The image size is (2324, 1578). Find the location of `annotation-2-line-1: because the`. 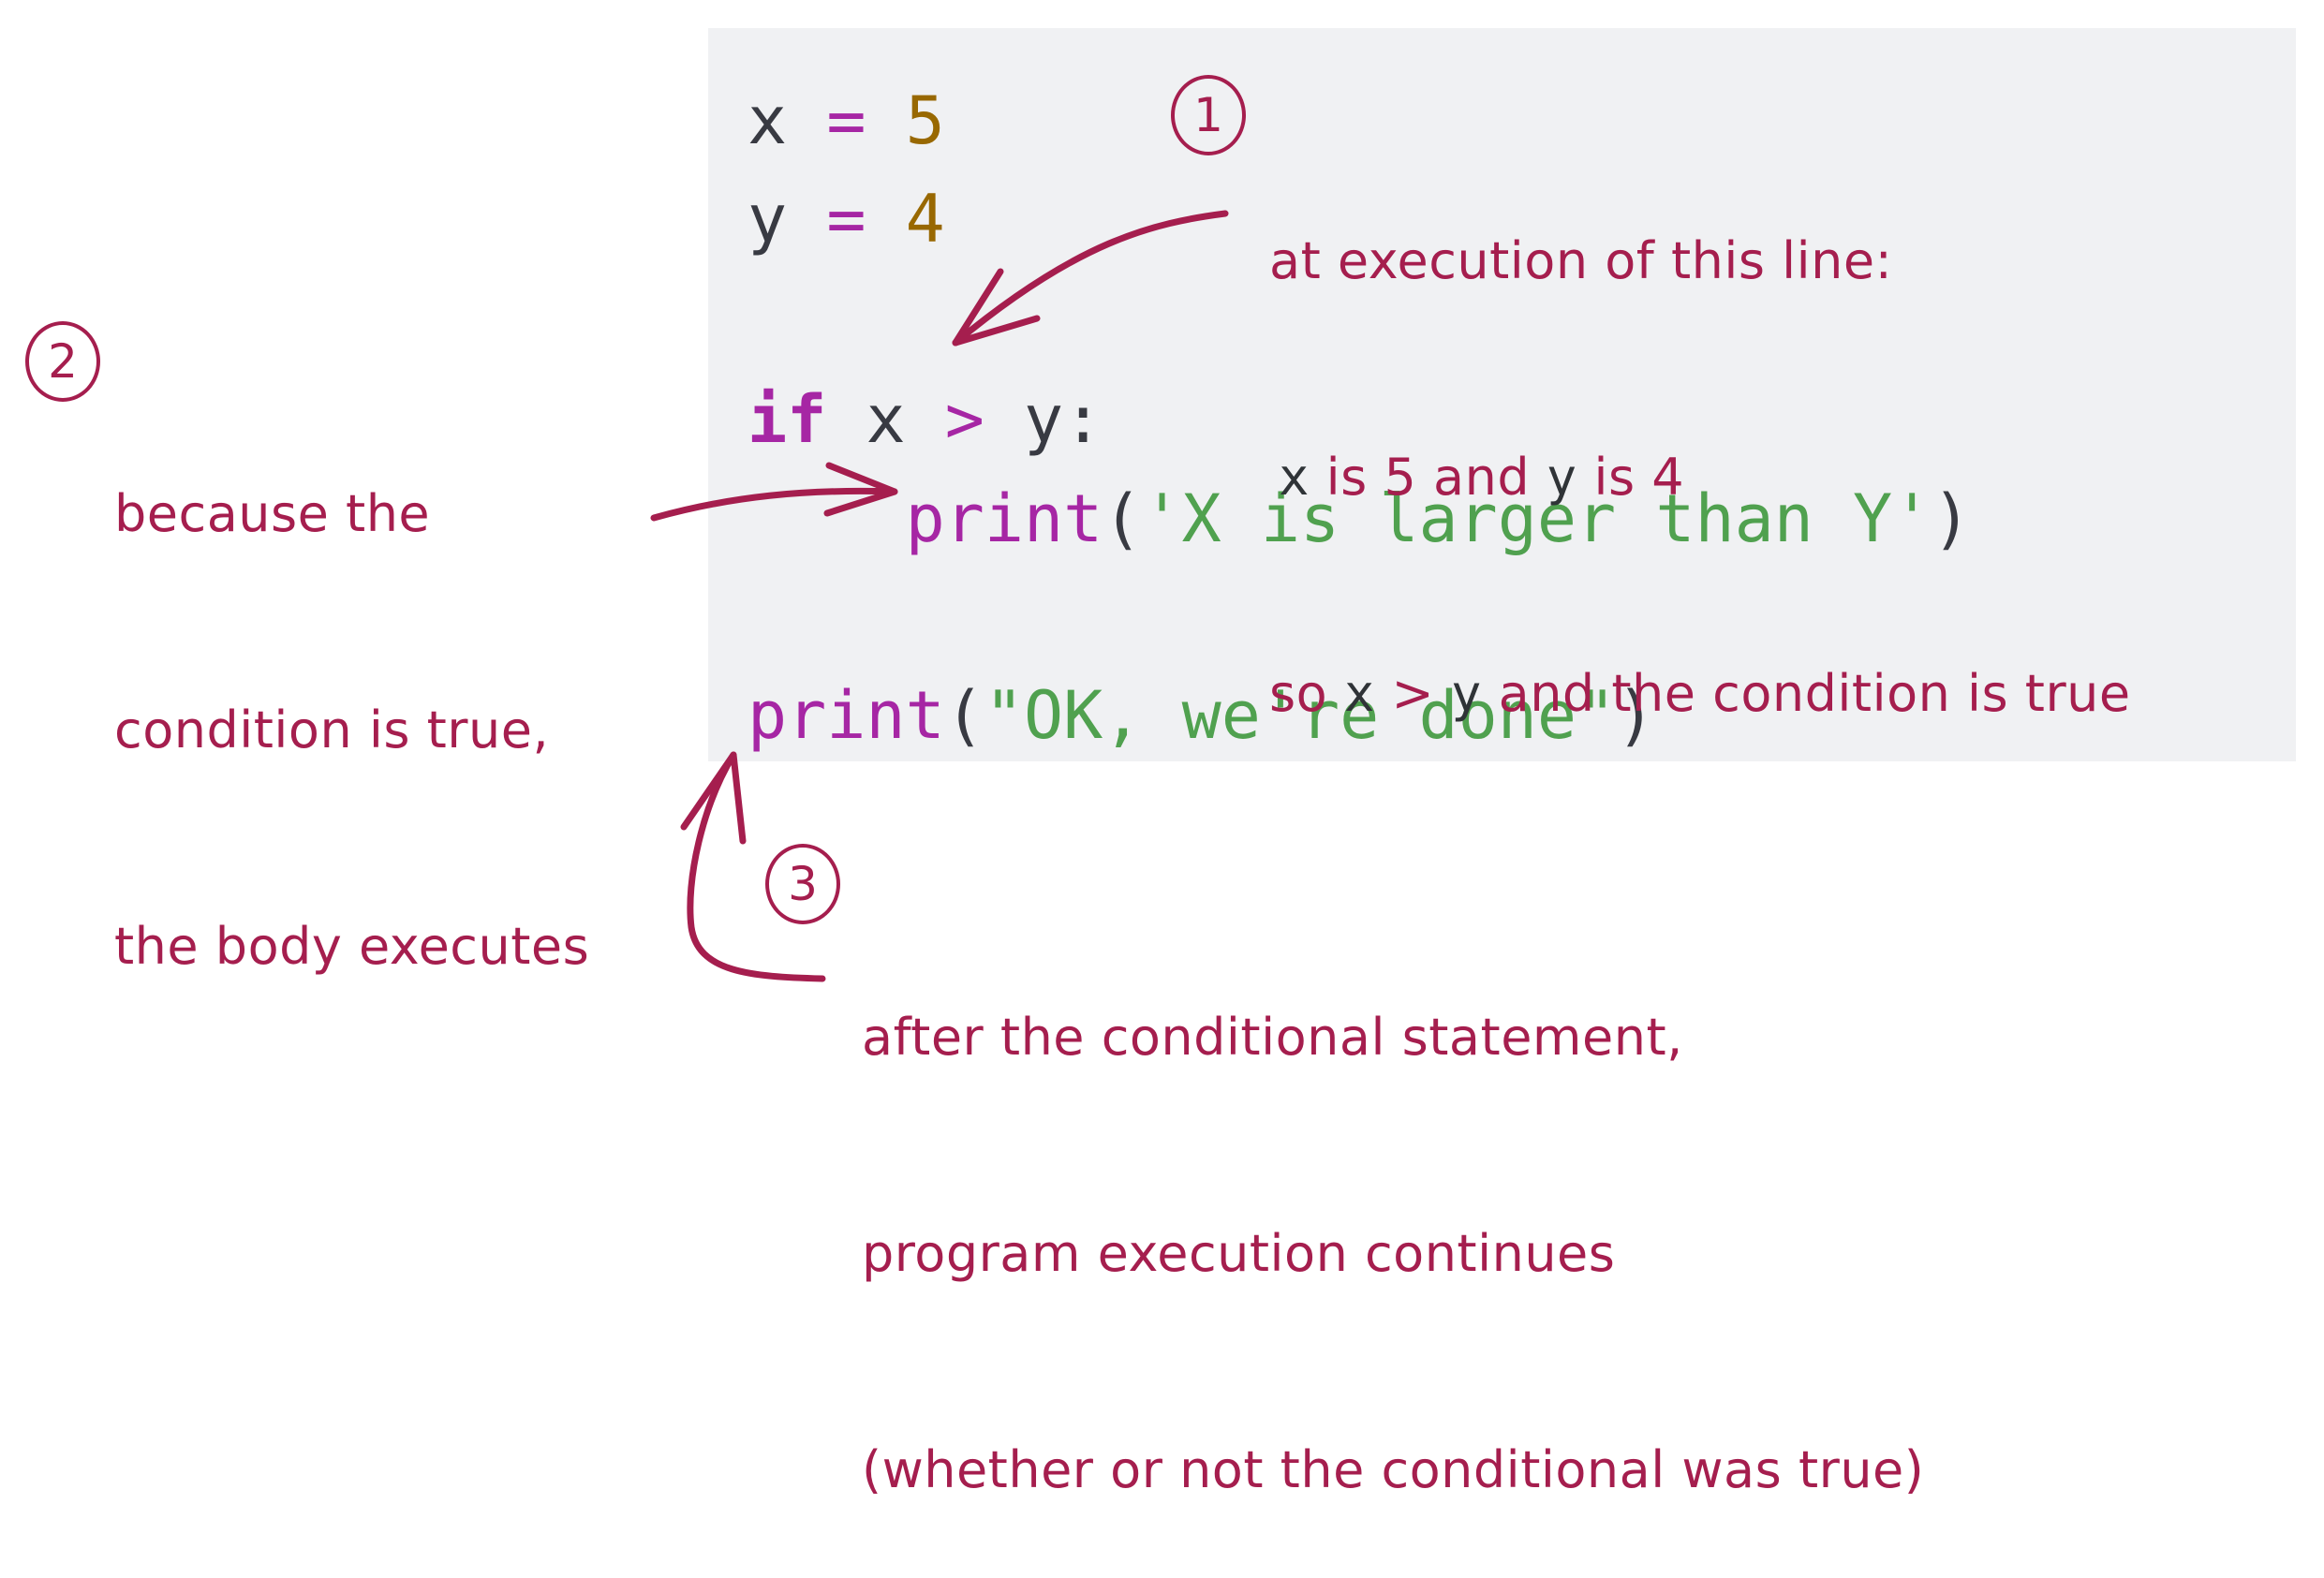

annotation-2-line-1: because the is located at coordinates (272, 513).